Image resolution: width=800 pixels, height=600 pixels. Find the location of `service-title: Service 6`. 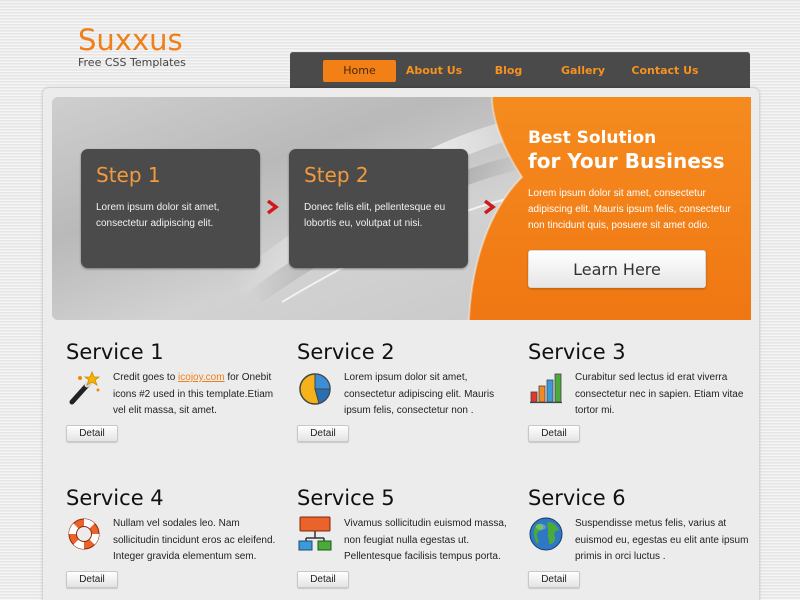

service-title: Service 6 is located at coordinates (577, 498).